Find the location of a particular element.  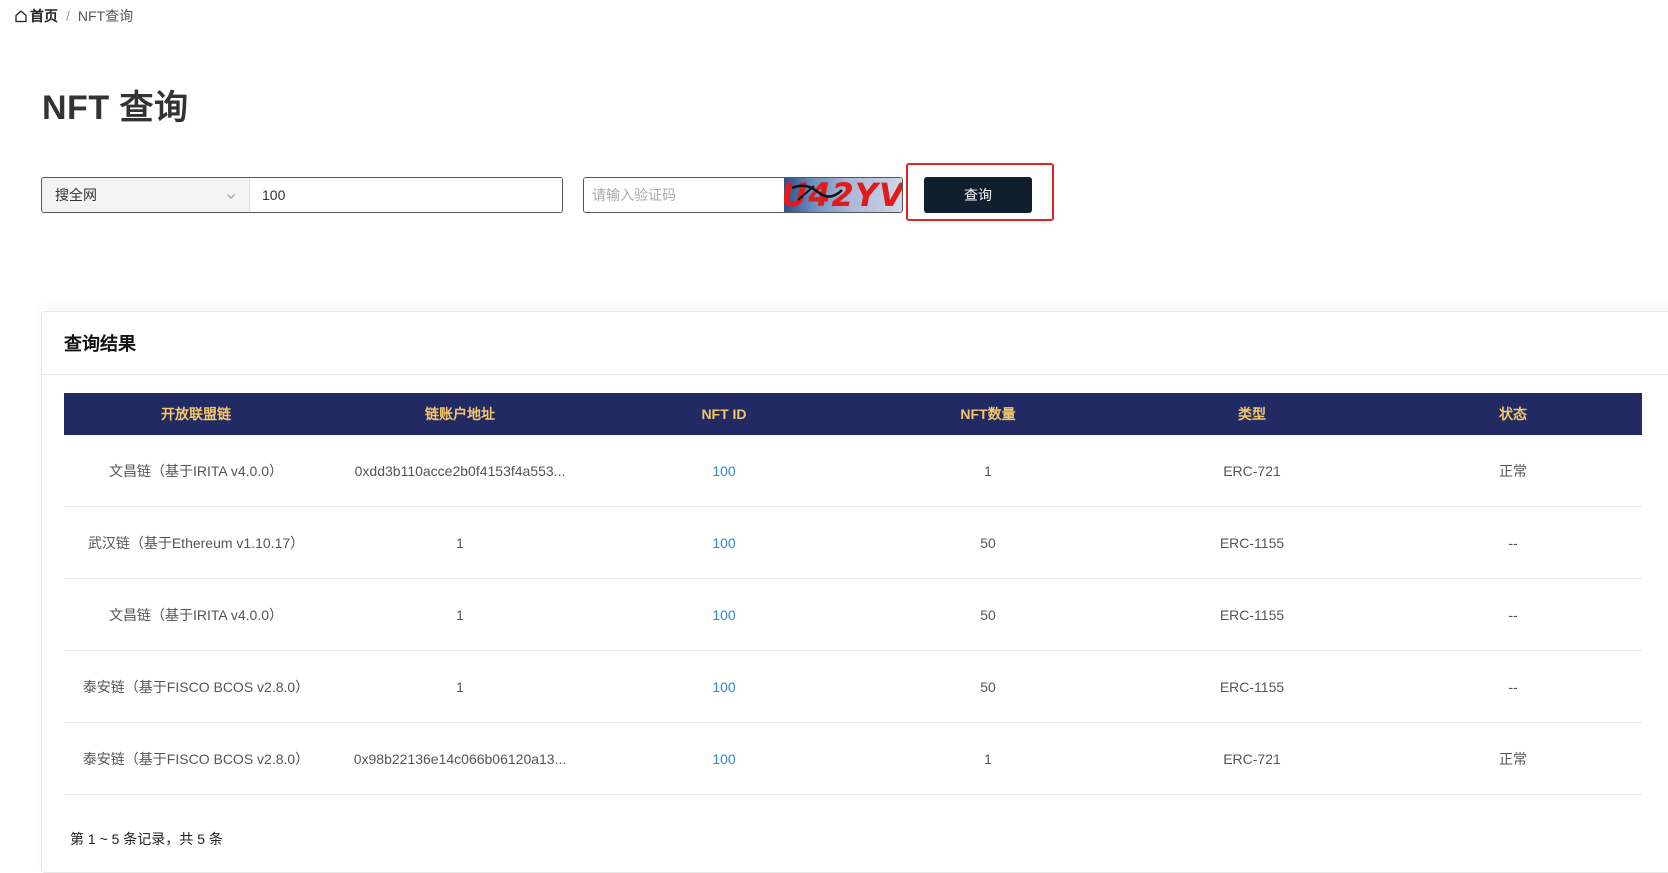

scope-select-value: 搜全网 is located at coordinates (76, 195).